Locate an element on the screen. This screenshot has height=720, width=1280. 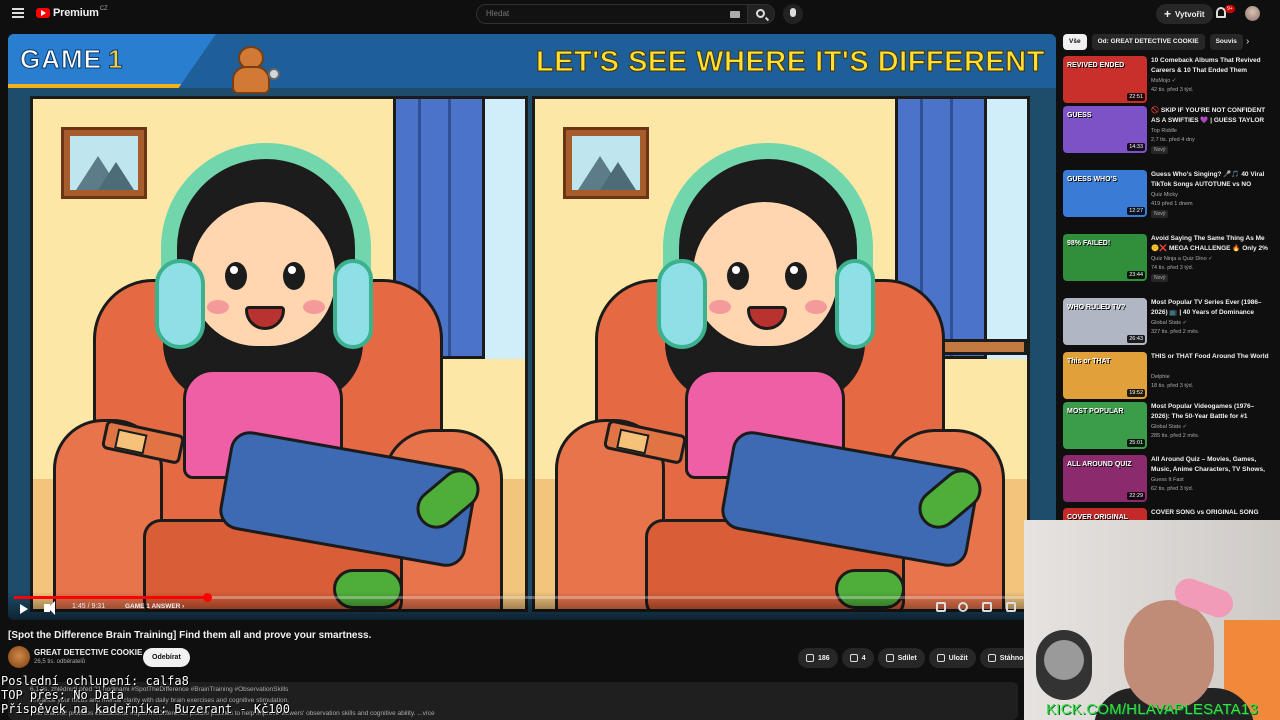
subtitles-icon is located at coordinates (941, 607).